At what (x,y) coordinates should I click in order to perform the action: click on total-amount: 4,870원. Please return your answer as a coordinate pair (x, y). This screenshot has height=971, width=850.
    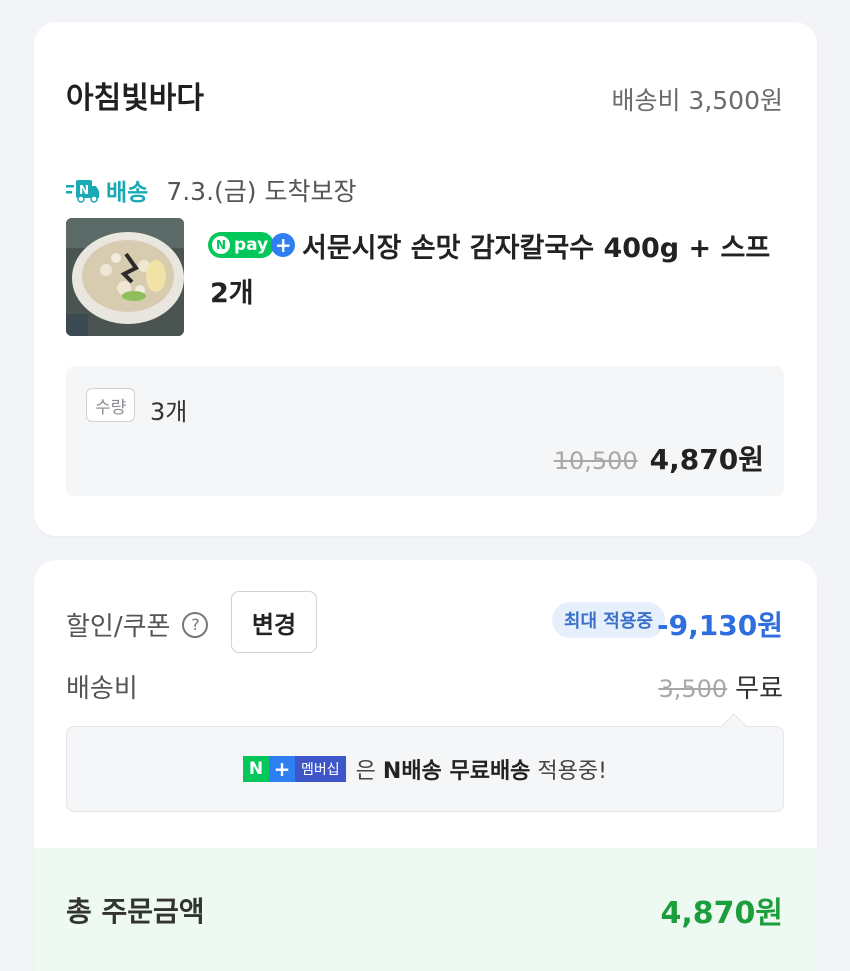
    Looking at the image, I should click on (722, 913).